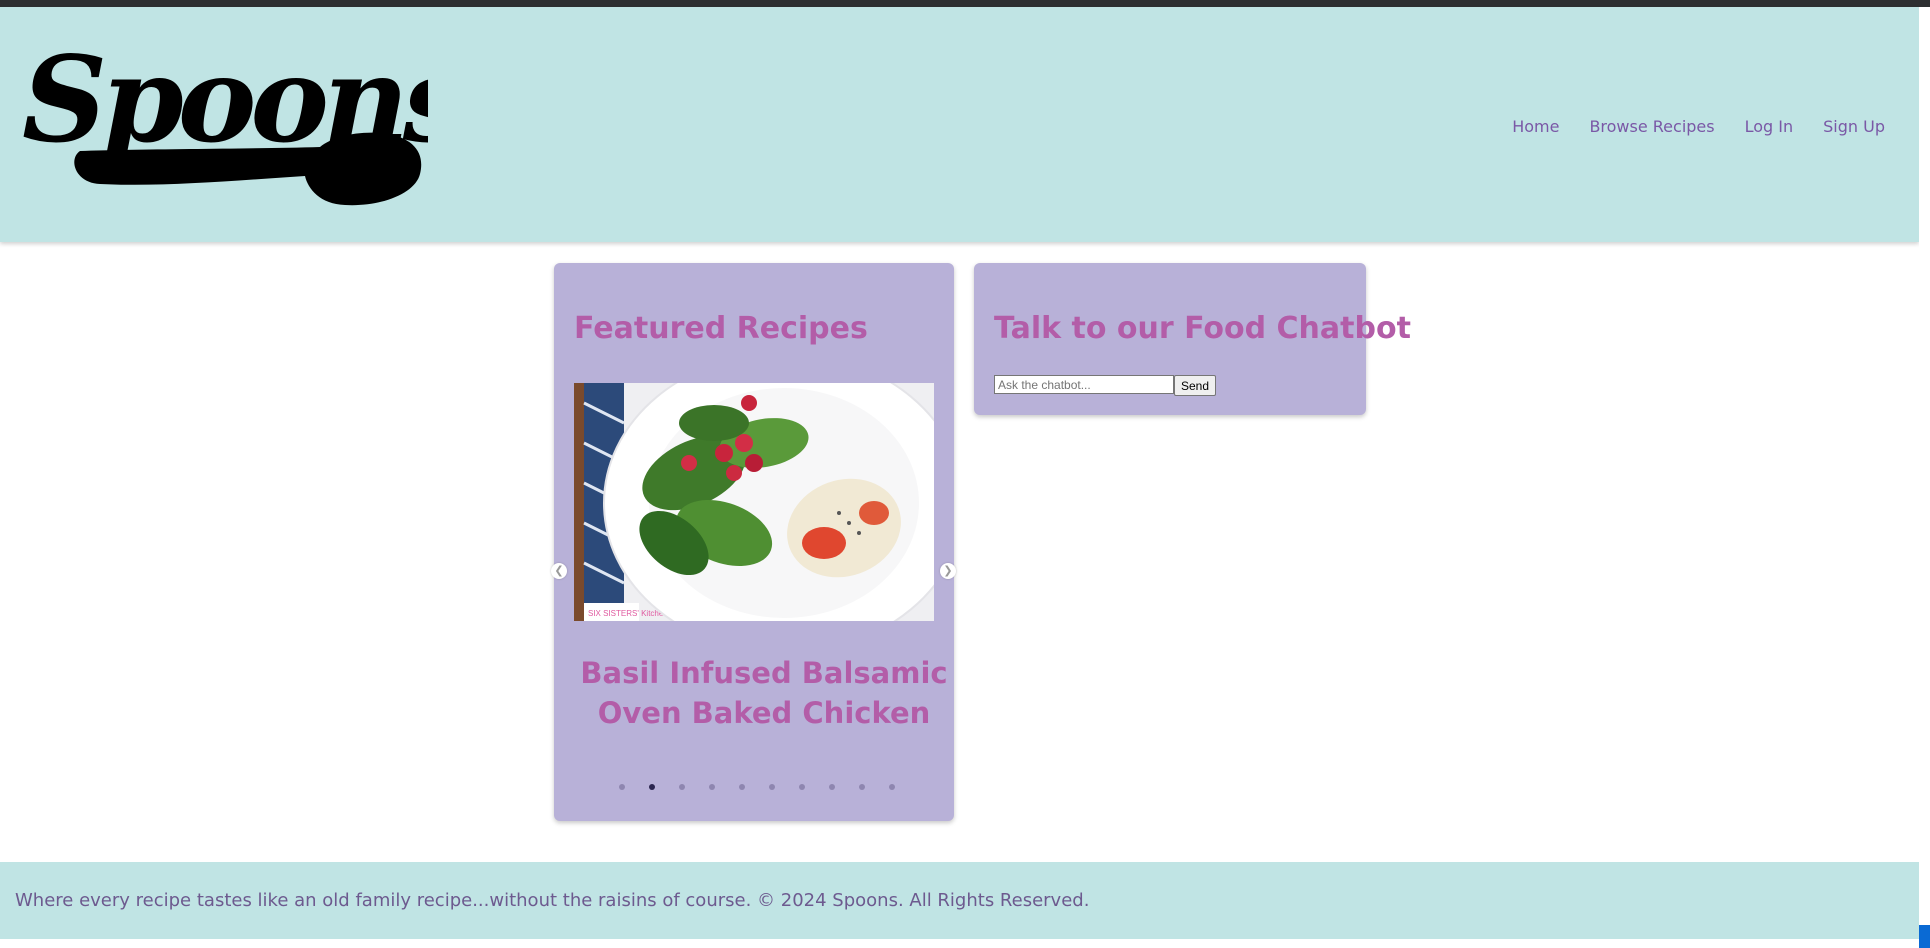  What do you see at coordinates (757, 787) in the screenshot?
I see `carousel-dots` at bounding box center [757, 787].